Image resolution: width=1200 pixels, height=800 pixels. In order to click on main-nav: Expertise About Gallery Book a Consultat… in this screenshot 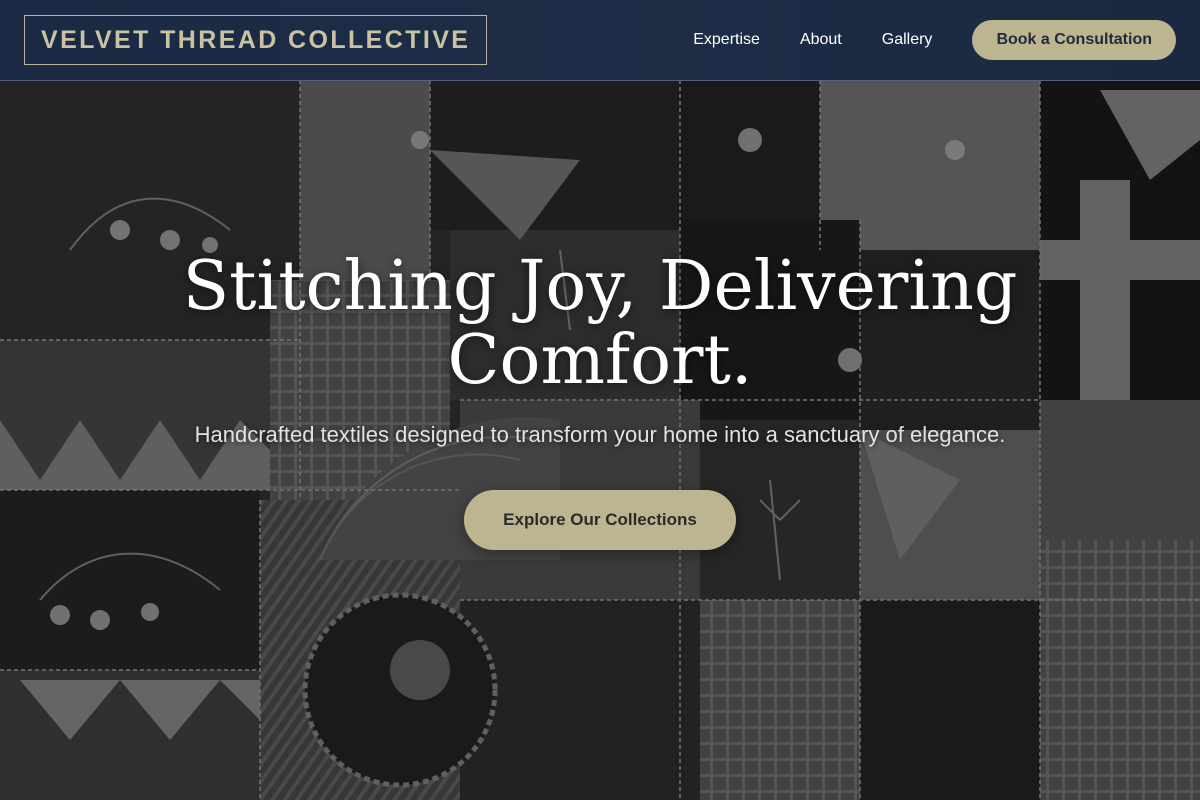, I will do `click(934, 40)`.